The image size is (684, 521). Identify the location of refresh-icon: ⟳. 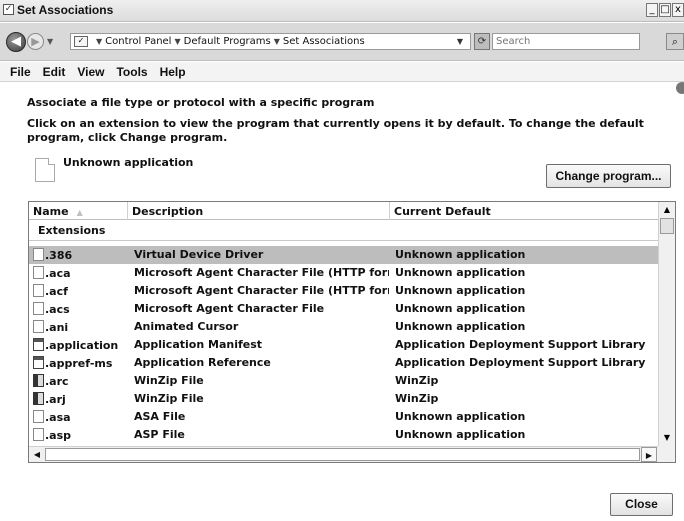
(482, 41).